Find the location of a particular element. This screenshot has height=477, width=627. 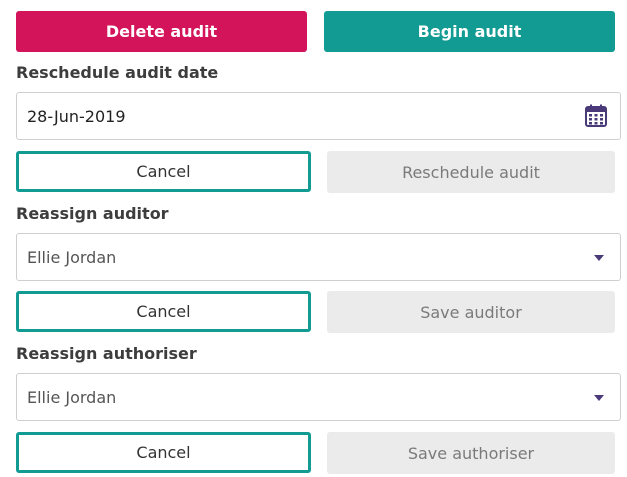

authoriser-selected-value: Ellie Jordan is located at coordinates (72, 397).